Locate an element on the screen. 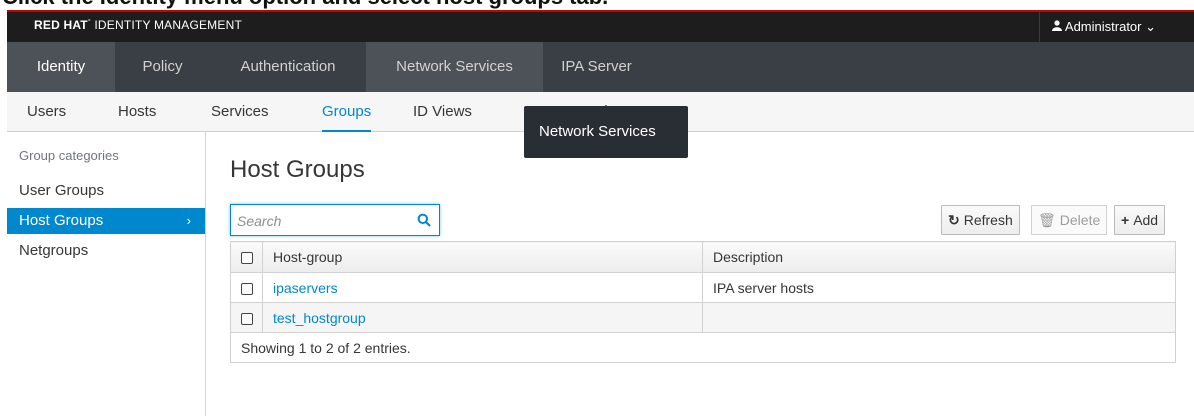 The height and width of the screenshot is (416, 1194). search-box is located at coordinates (335, 220).